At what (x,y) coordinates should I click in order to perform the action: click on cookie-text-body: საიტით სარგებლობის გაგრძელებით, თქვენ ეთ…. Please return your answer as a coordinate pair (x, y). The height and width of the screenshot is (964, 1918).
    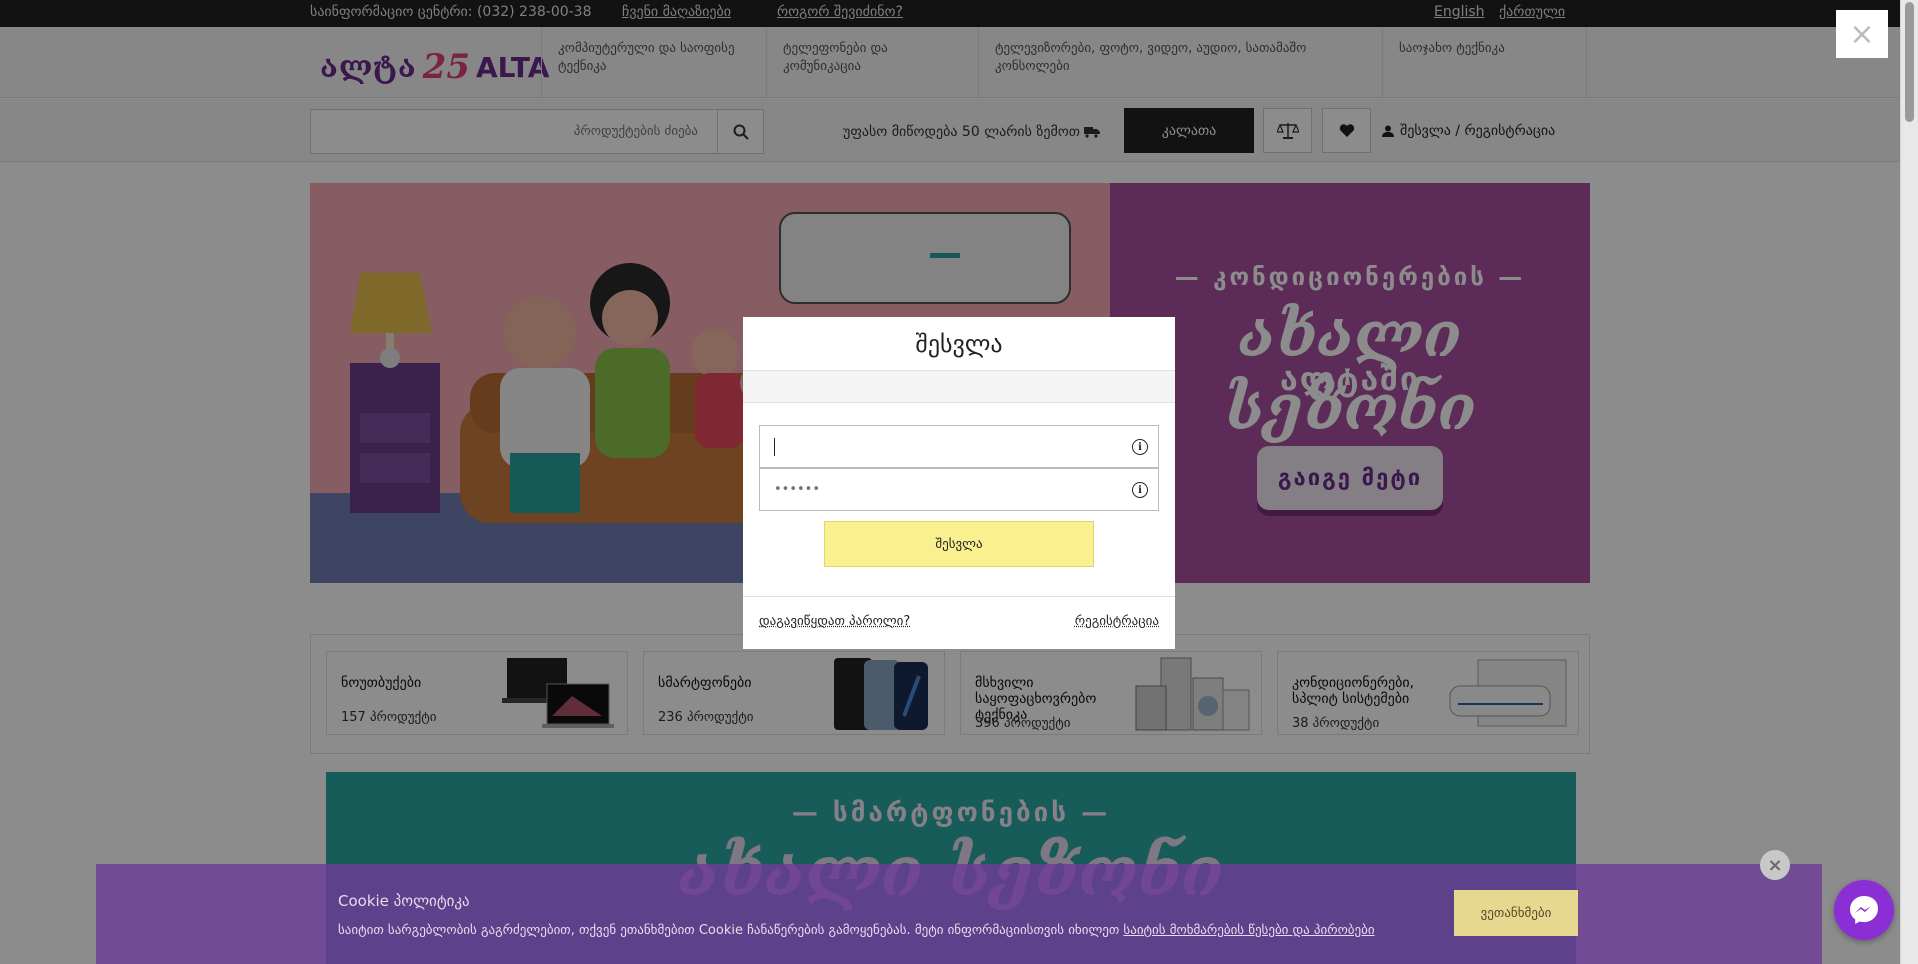
    Looking at the image, I should click on (731, 930).